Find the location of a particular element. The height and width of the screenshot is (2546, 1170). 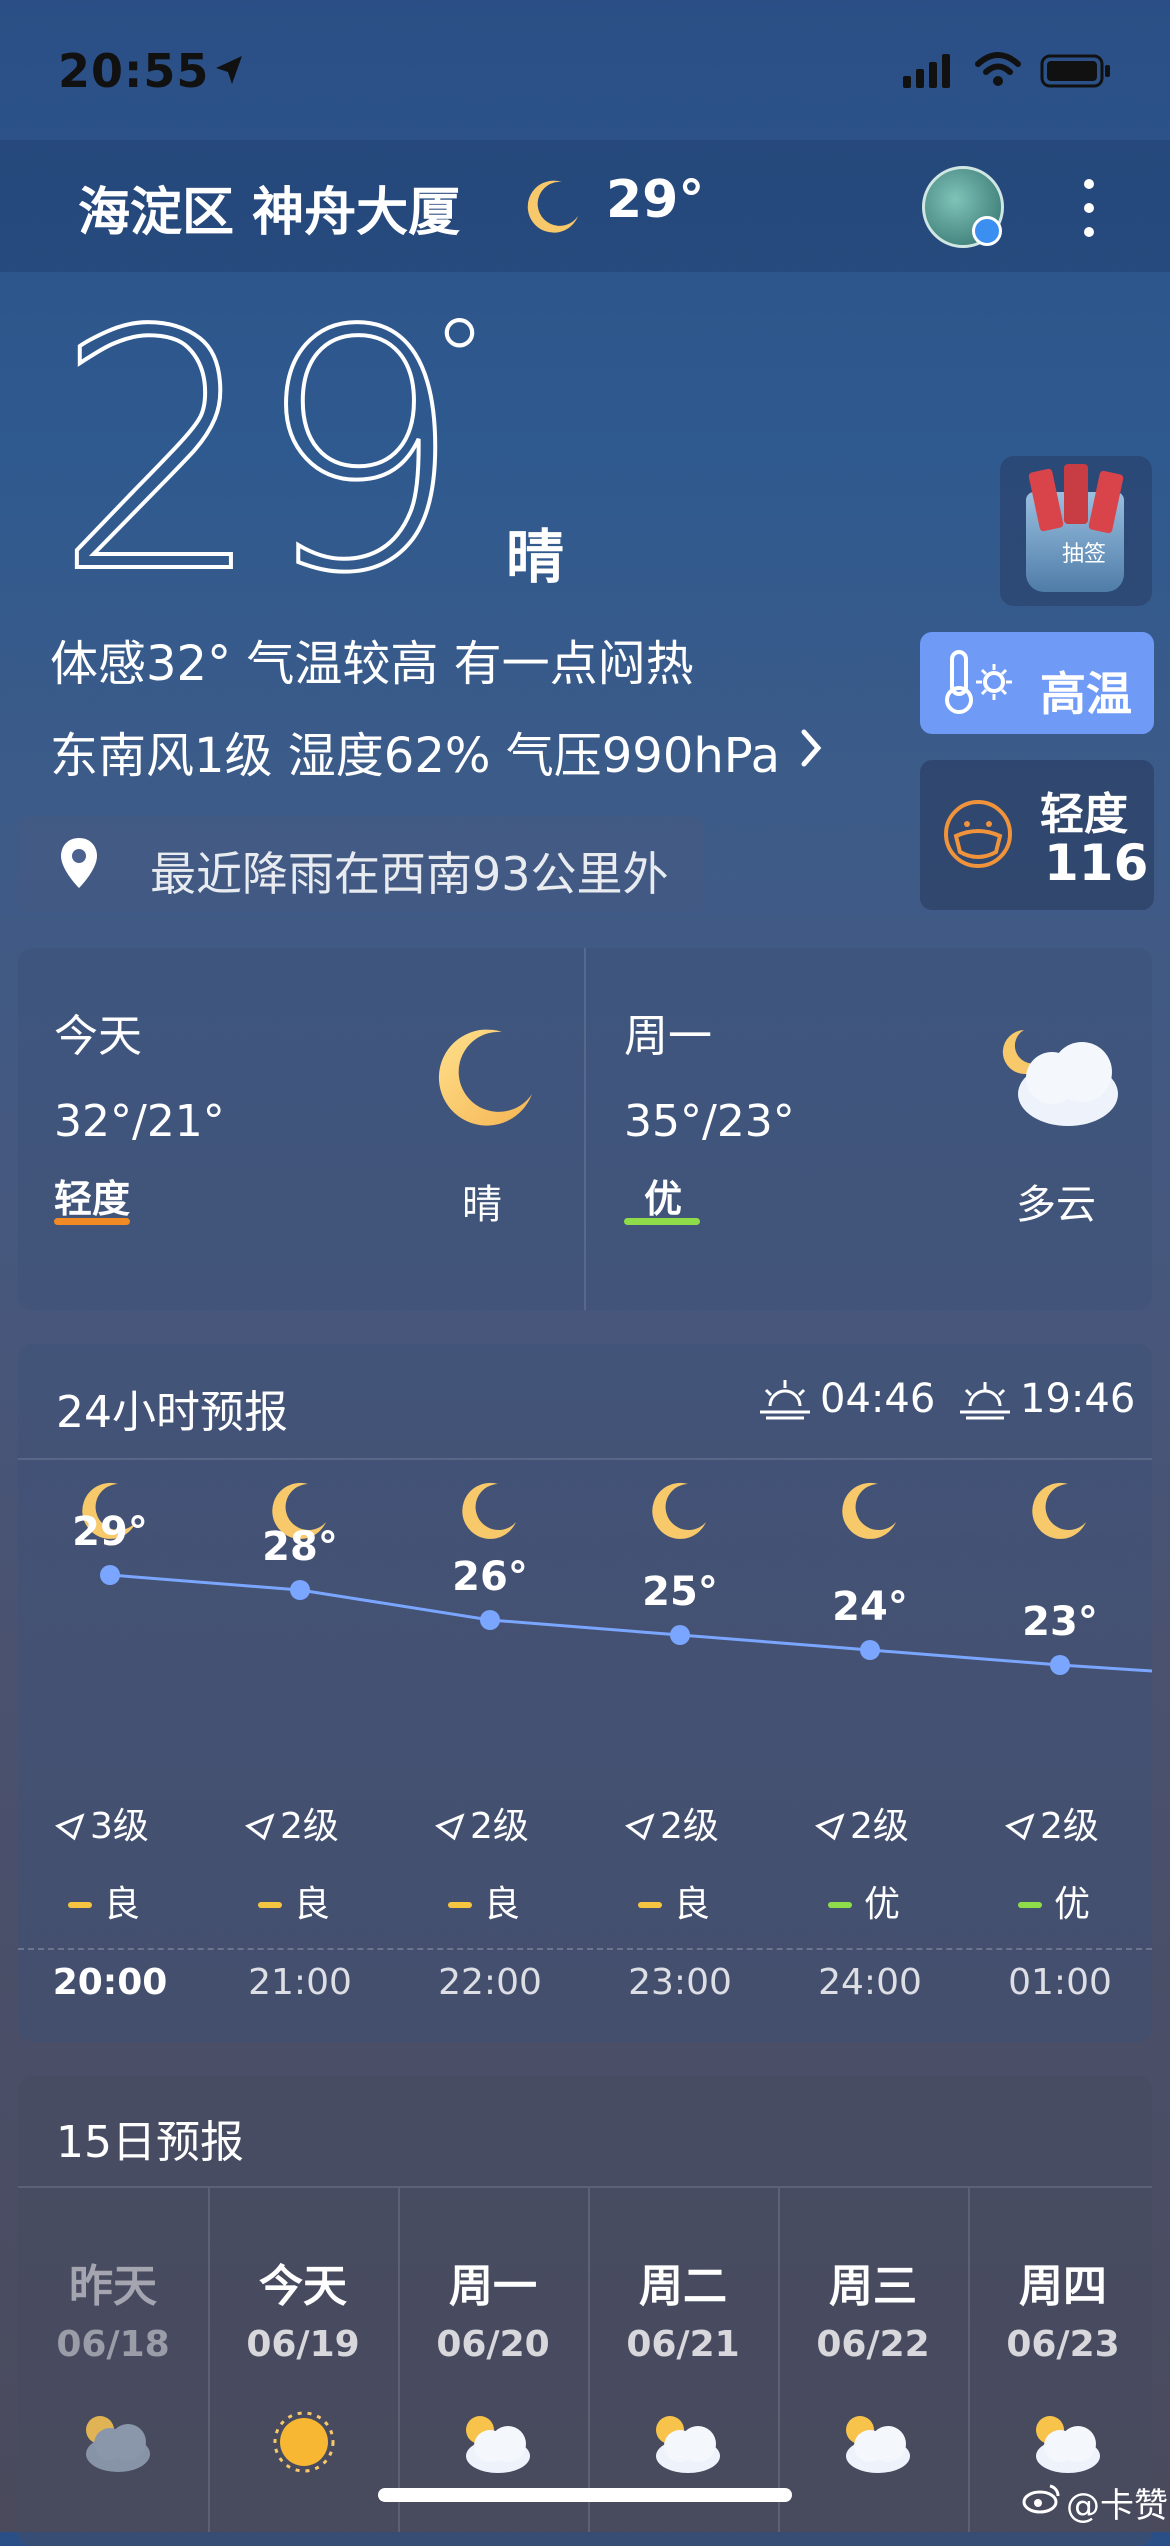

day-column: 周三 06/22 is located at coordinates (873, 2307).